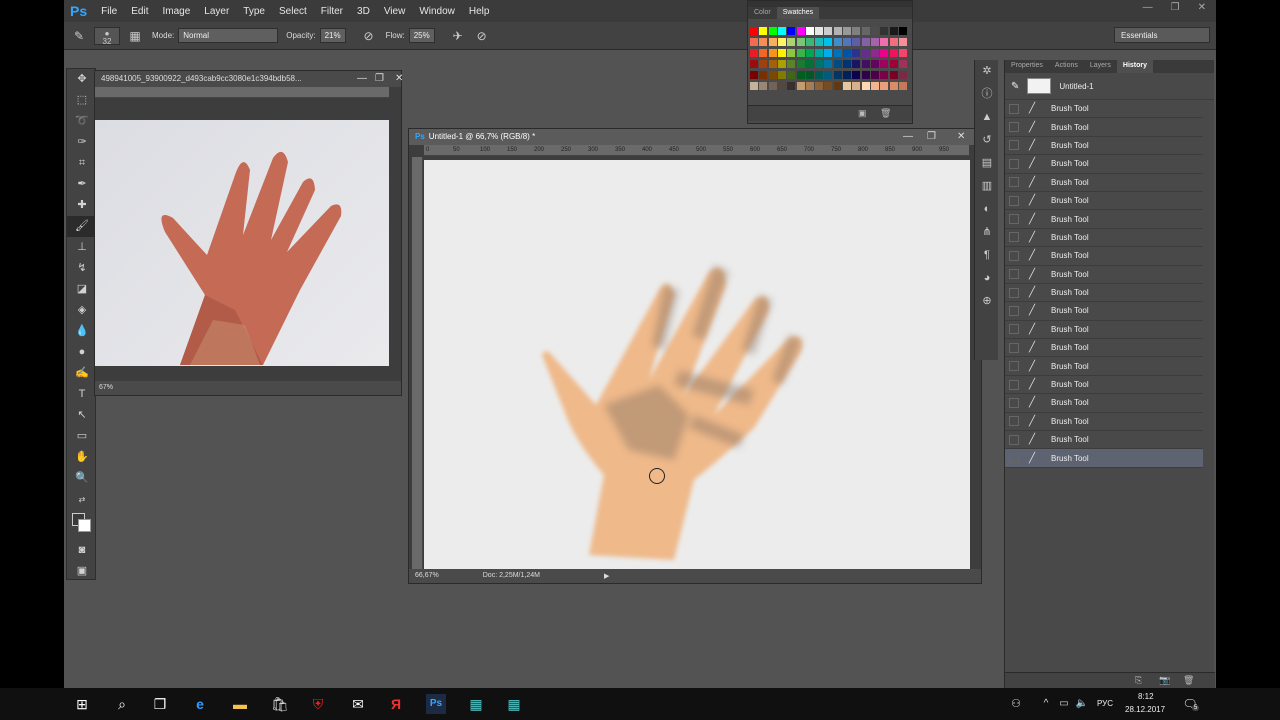 This screenshot has width=1280, height=720. What do you see at coordinates (1105, 703) in the screenshot?
I see `language-indicator: РУС` at bounding box center [1105, 703].